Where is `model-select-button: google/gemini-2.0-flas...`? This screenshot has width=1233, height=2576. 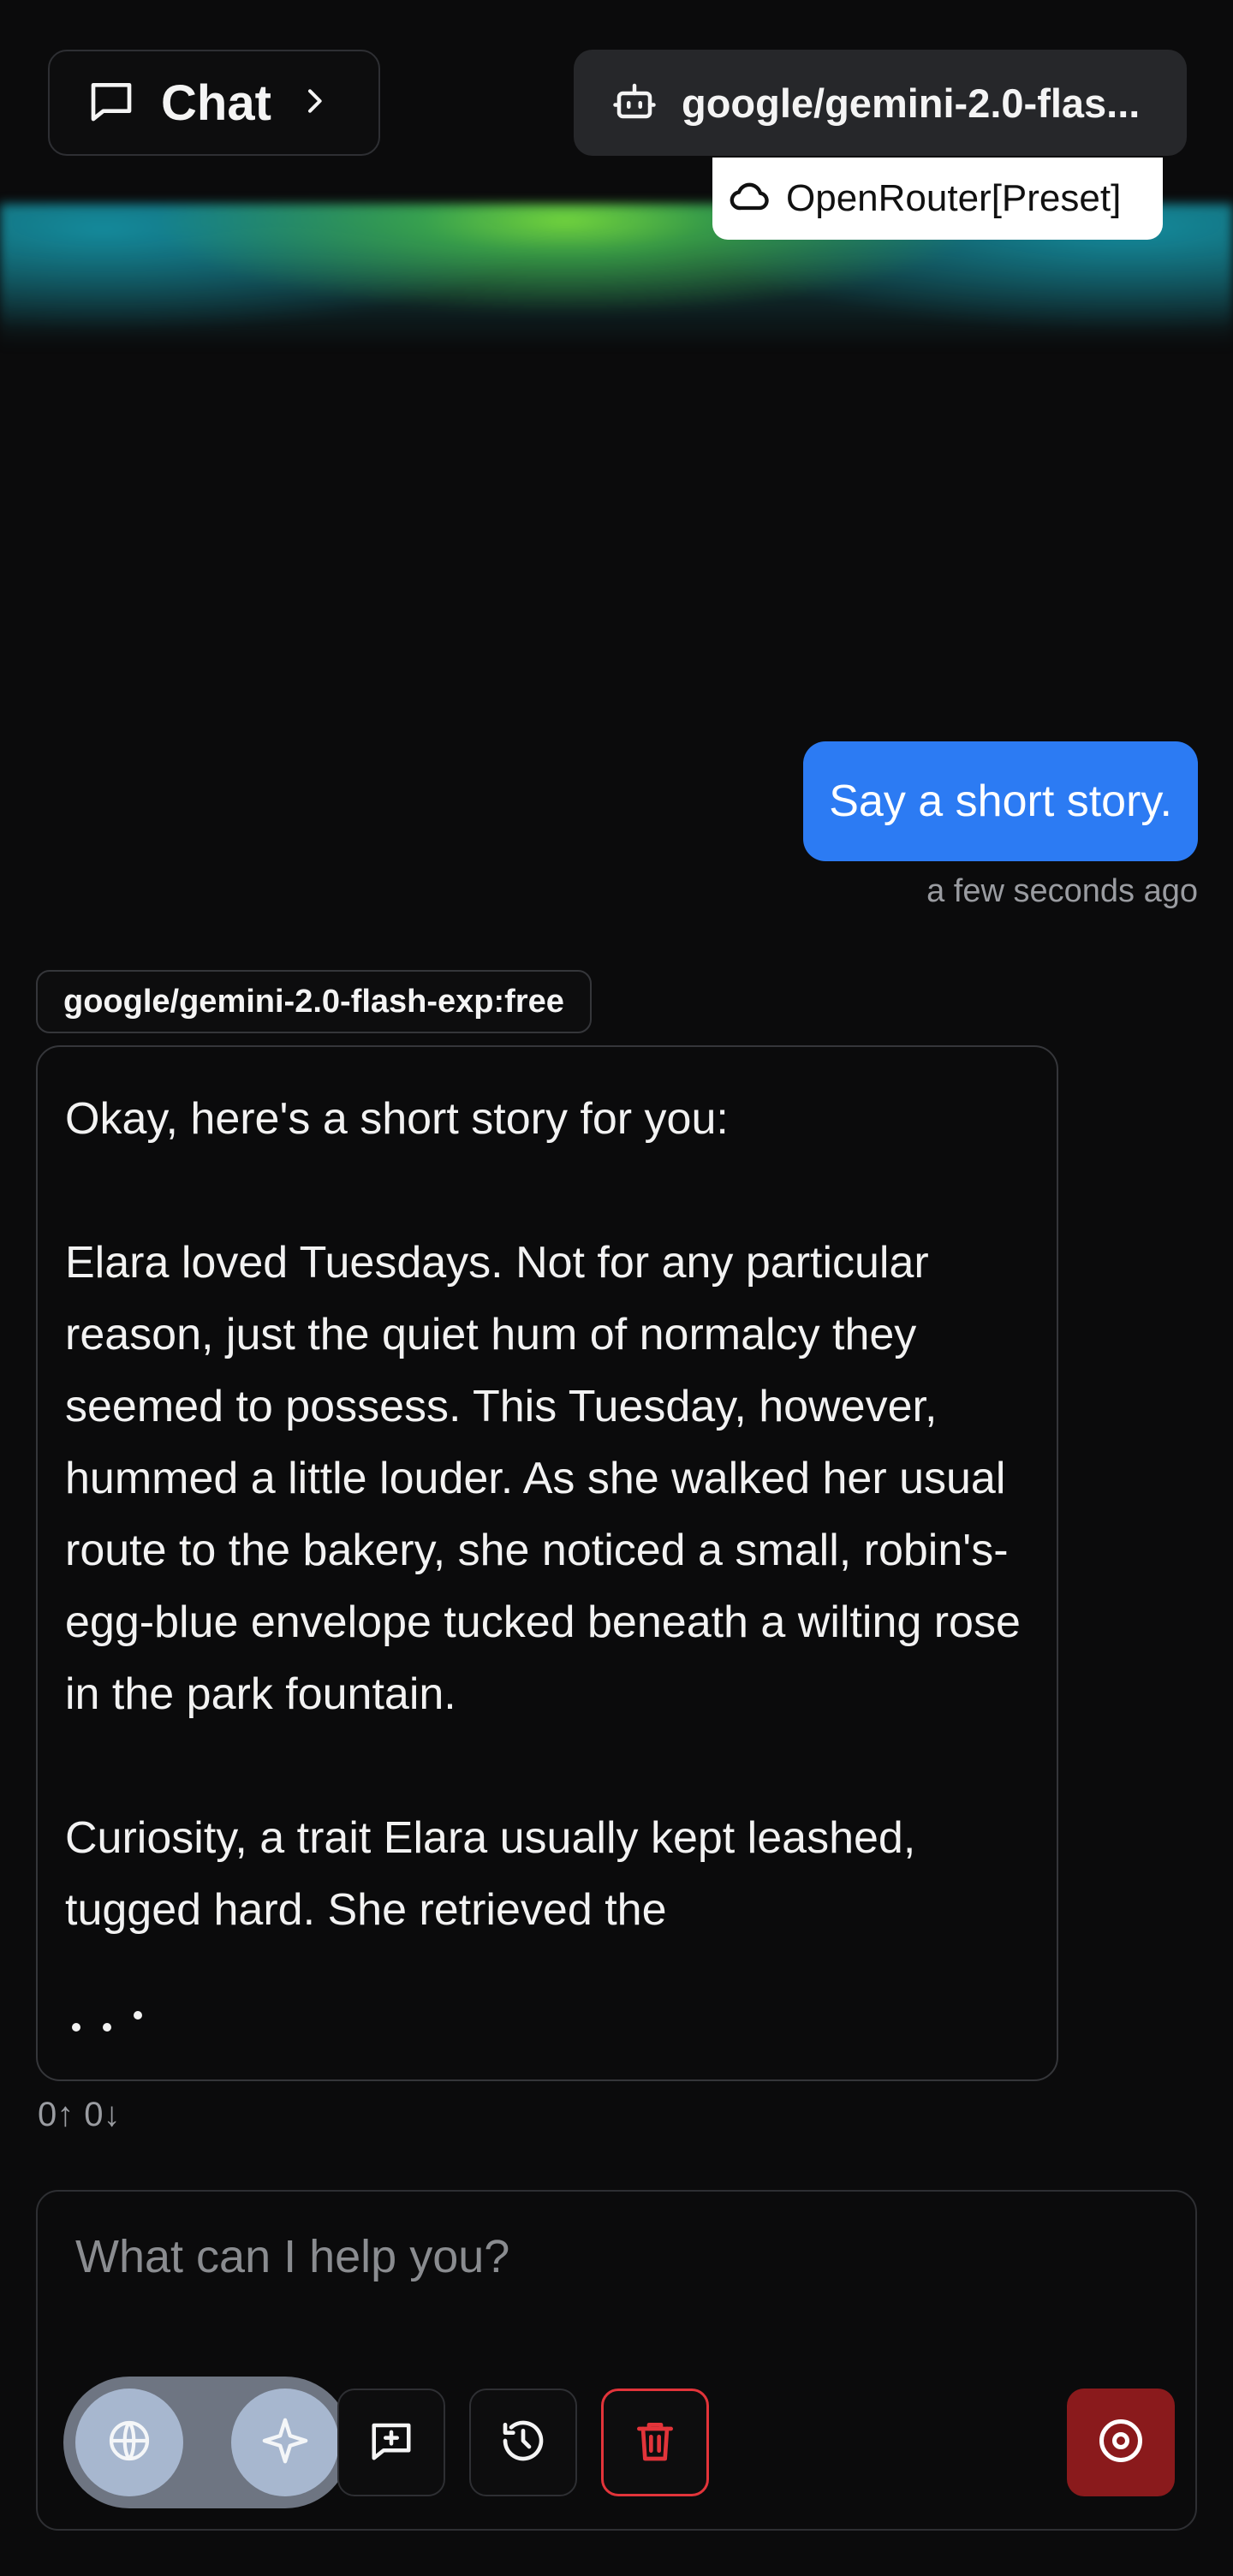 model-select-button: google/gemini-2.0-flas... is located at coordinates (880, 103).